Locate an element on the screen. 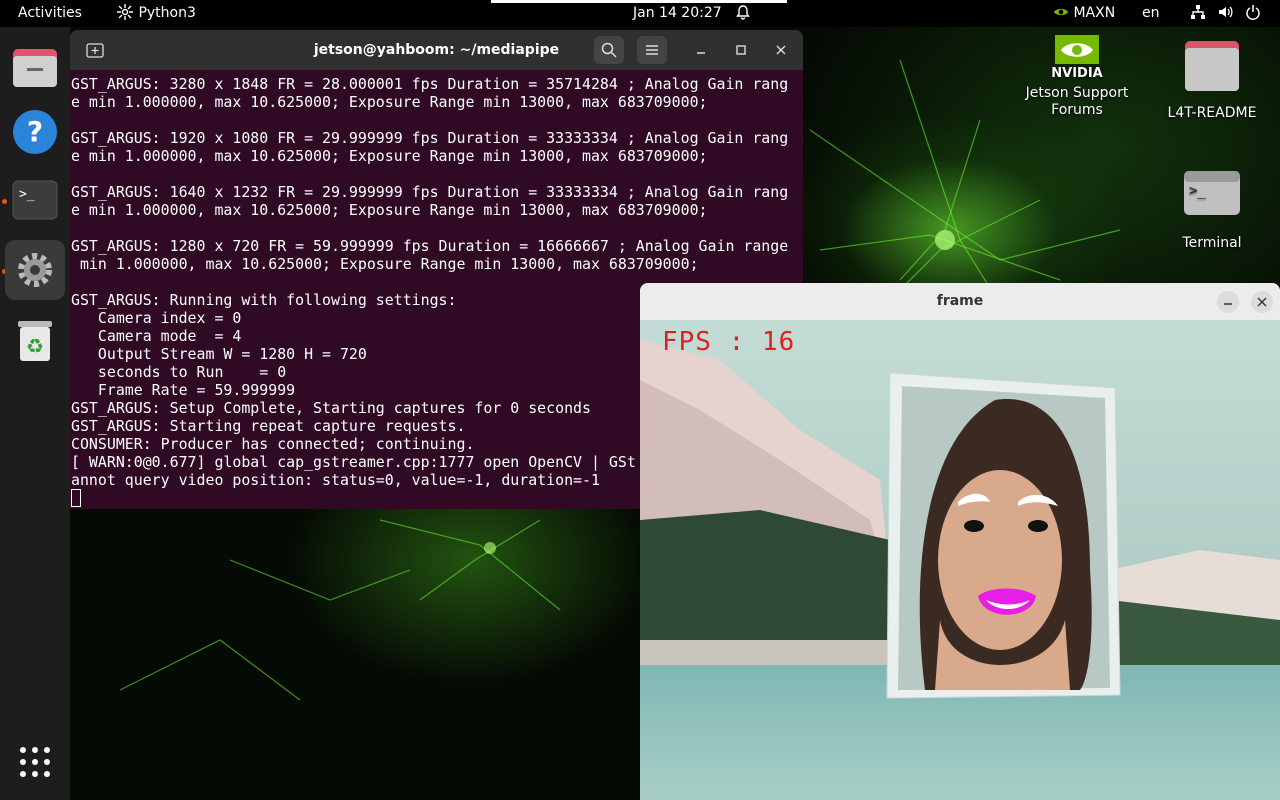 The image size is (1280, 800). power-icon is located at coordinates (1253, 13).